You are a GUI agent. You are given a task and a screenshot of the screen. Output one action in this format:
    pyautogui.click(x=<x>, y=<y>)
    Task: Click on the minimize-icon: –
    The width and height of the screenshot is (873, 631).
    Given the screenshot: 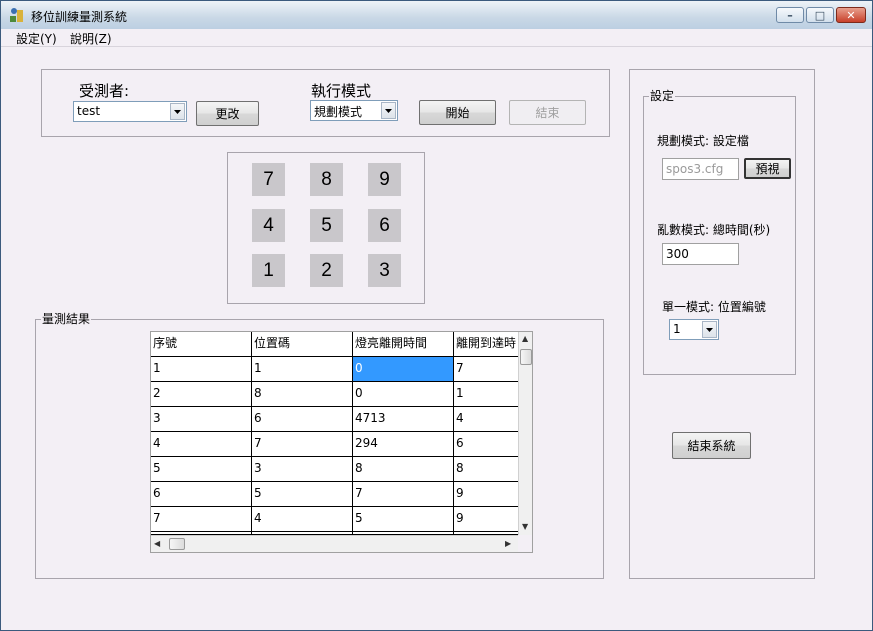 What is the action you would take?
    pyautogui.click(x=790, y=15)
    